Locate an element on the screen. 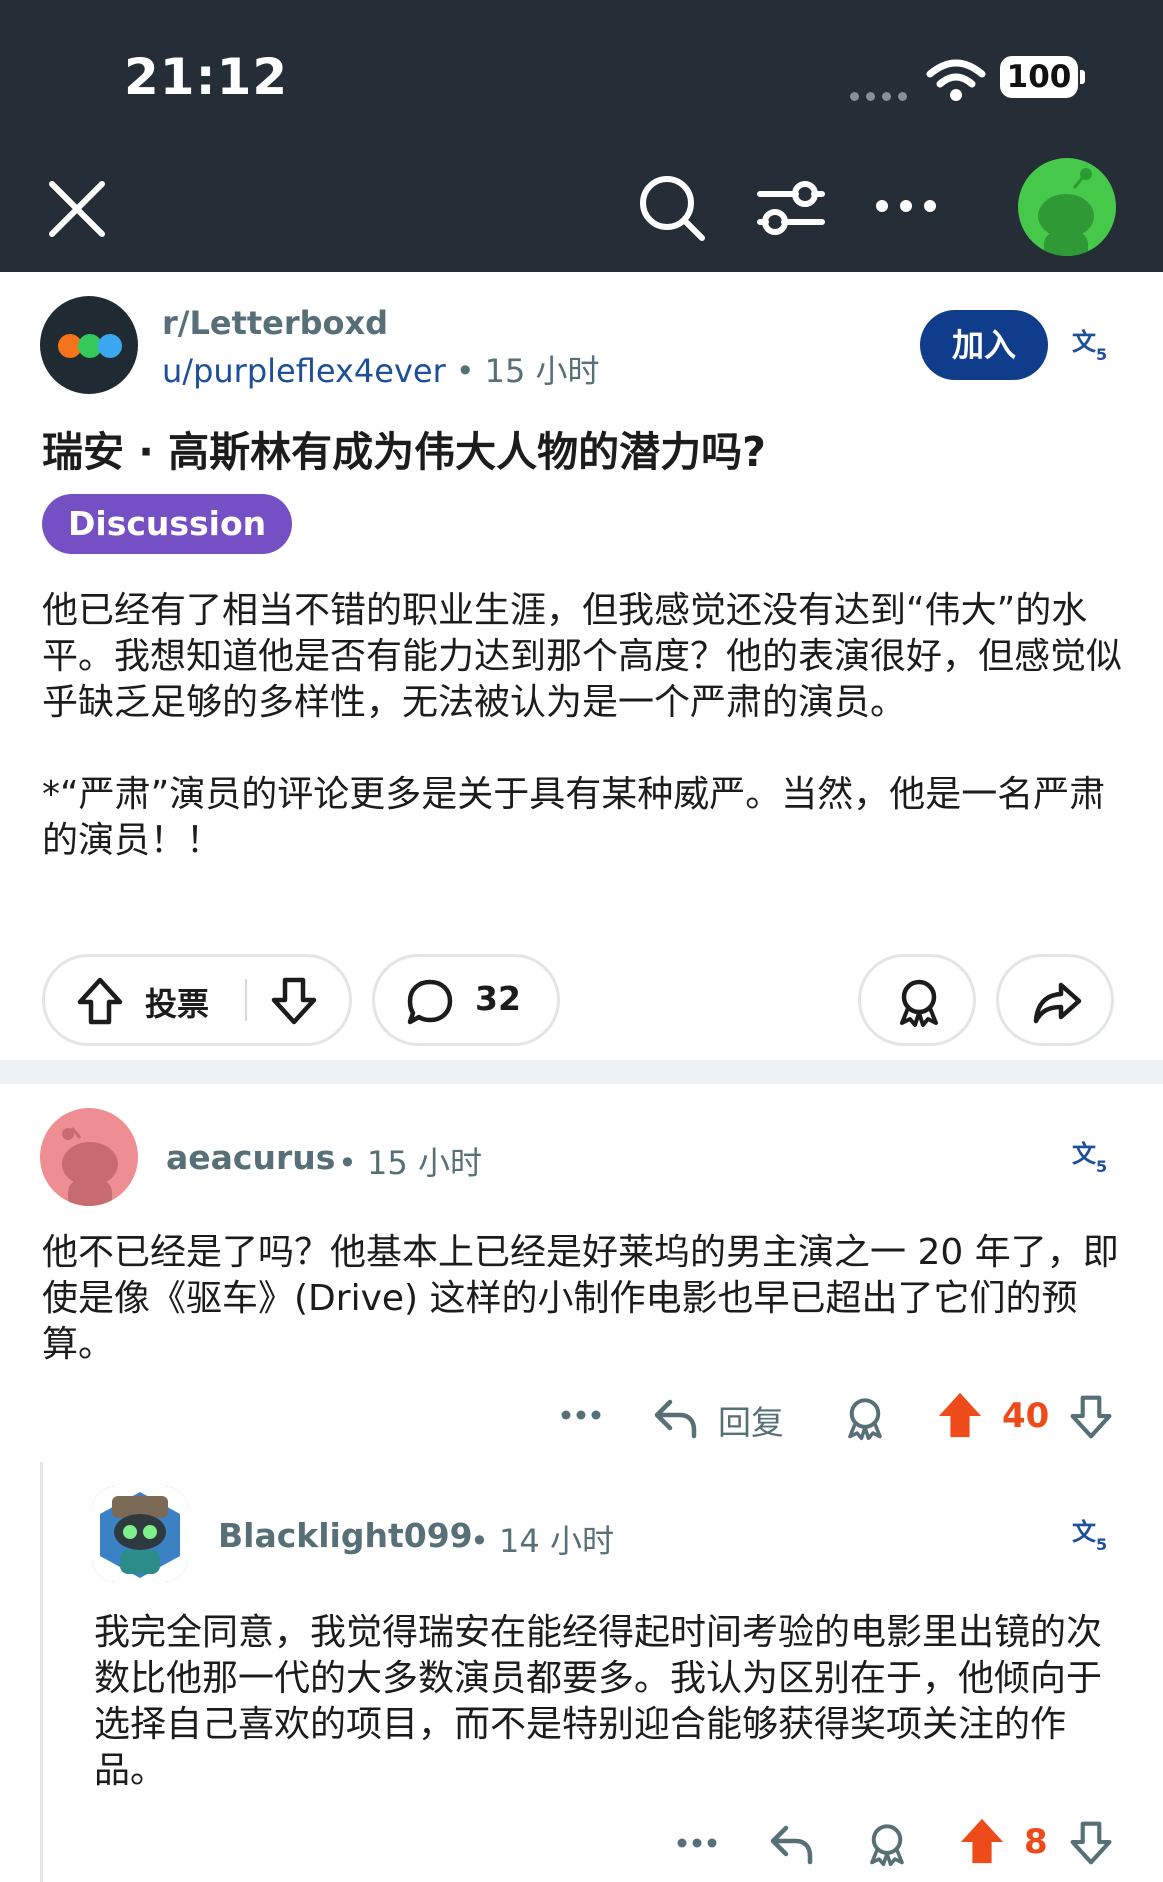  join-button: 加入 is located at coordinates (984, 345).